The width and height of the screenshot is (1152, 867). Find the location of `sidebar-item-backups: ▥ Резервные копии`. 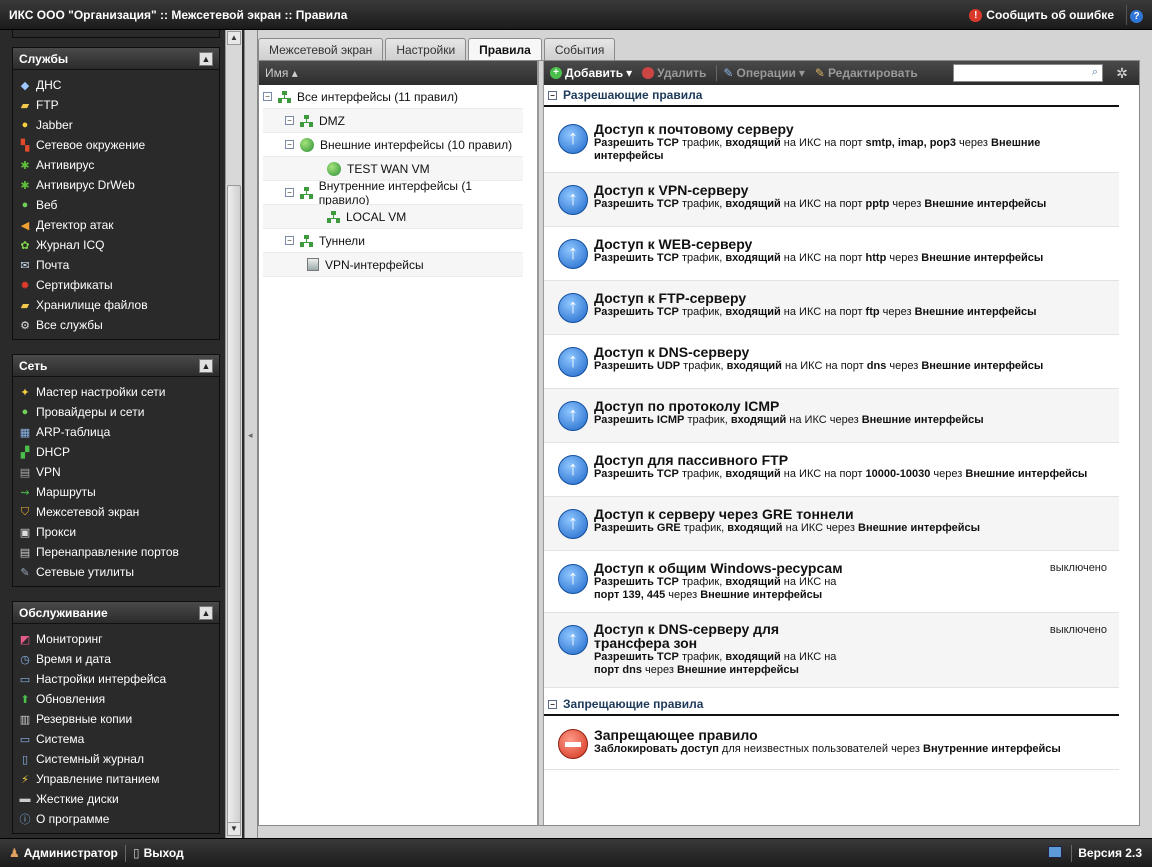

sidebar-item-backups: ▥ Резервные копии is located at coordinates (116, 719).